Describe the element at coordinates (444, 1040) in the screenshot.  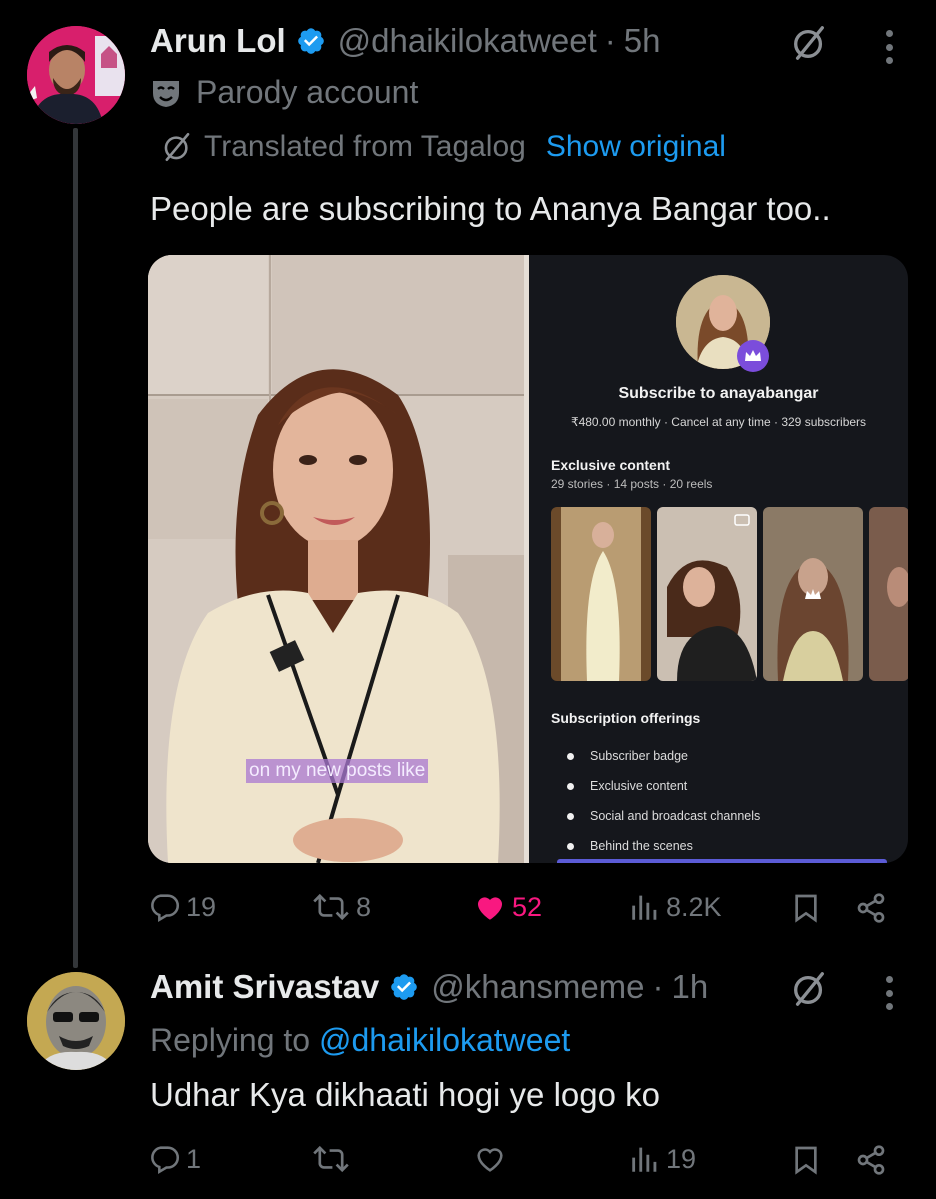
I see `replying-to-handle: @dhaikilokatweet` at that location.